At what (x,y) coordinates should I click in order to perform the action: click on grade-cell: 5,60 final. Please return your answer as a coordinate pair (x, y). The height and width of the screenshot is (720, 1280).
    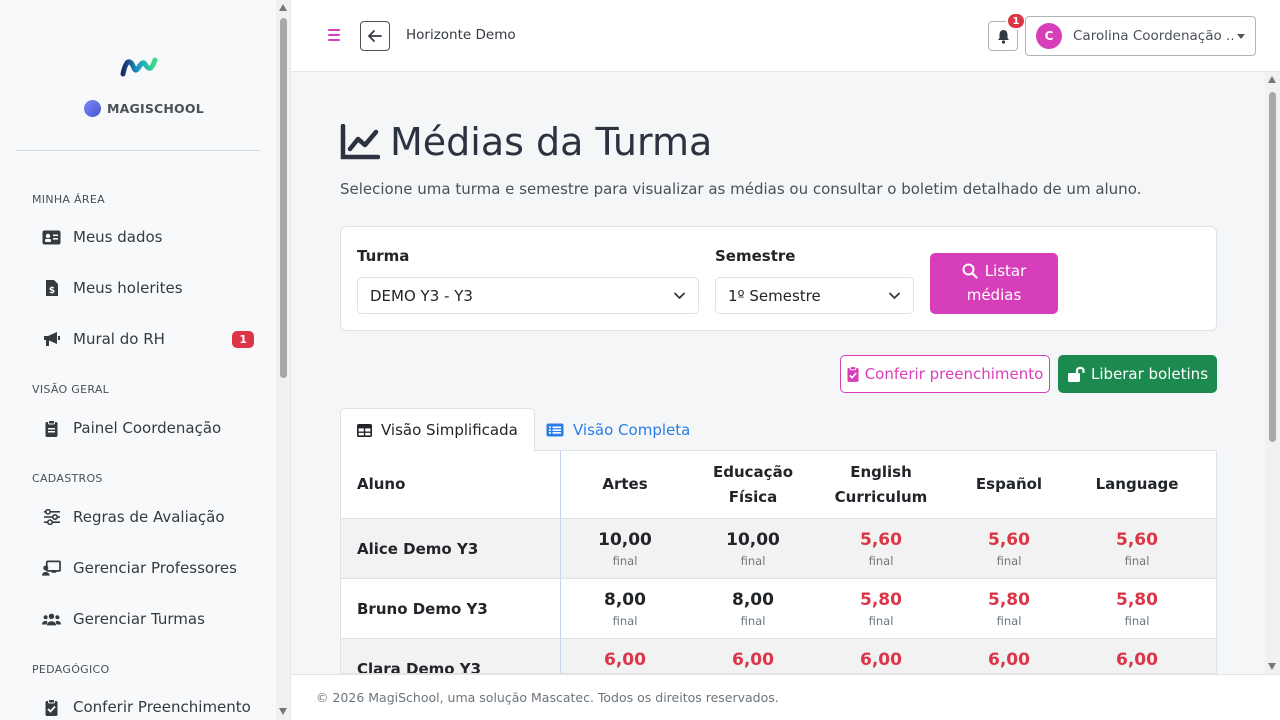
    Looking at the image, I should click on (881, 548).